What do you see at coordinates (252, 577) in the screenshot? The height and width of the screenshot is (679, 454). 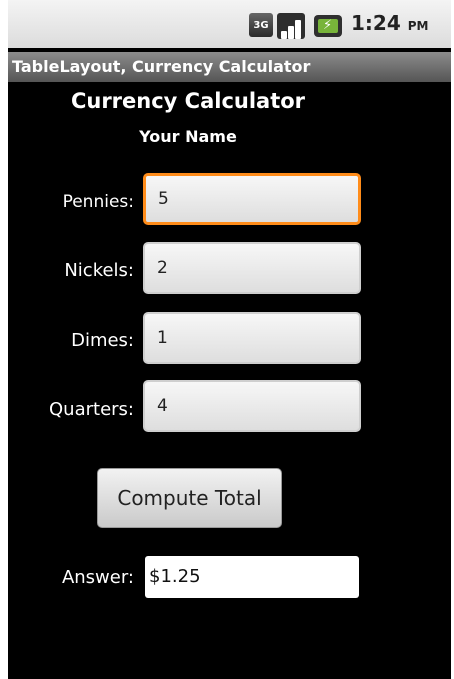 I see `answer-output: $1.25` at bounding box center [252, 577].